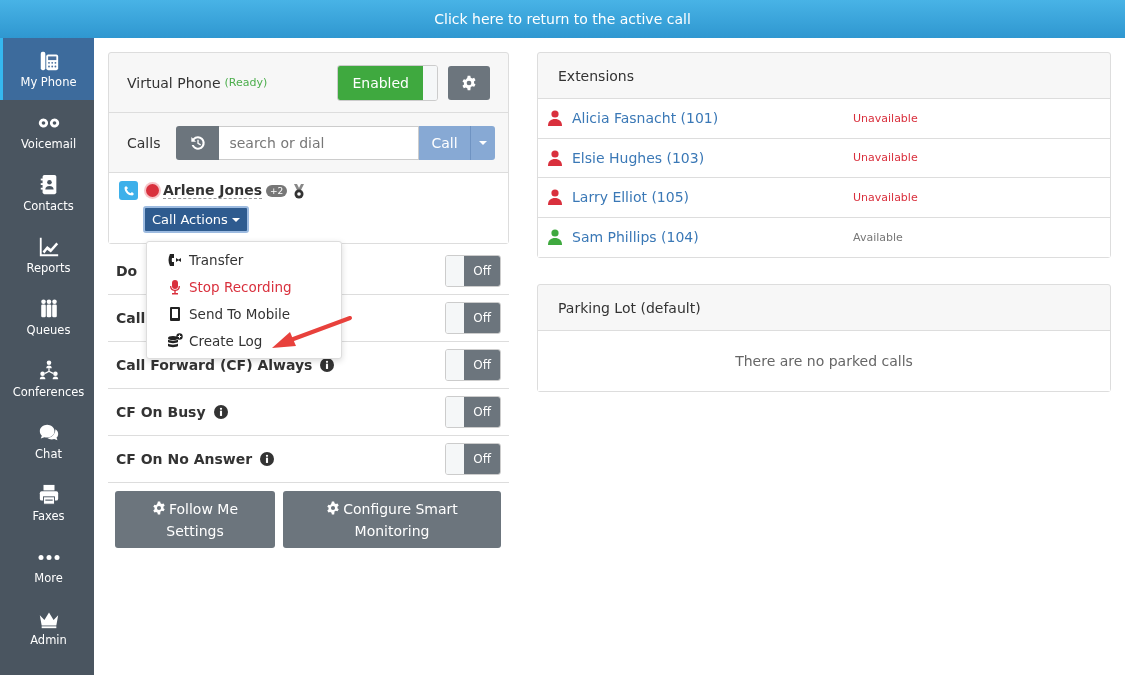  I want to click on enabled-toggle: Enabled, so click(387, 82).